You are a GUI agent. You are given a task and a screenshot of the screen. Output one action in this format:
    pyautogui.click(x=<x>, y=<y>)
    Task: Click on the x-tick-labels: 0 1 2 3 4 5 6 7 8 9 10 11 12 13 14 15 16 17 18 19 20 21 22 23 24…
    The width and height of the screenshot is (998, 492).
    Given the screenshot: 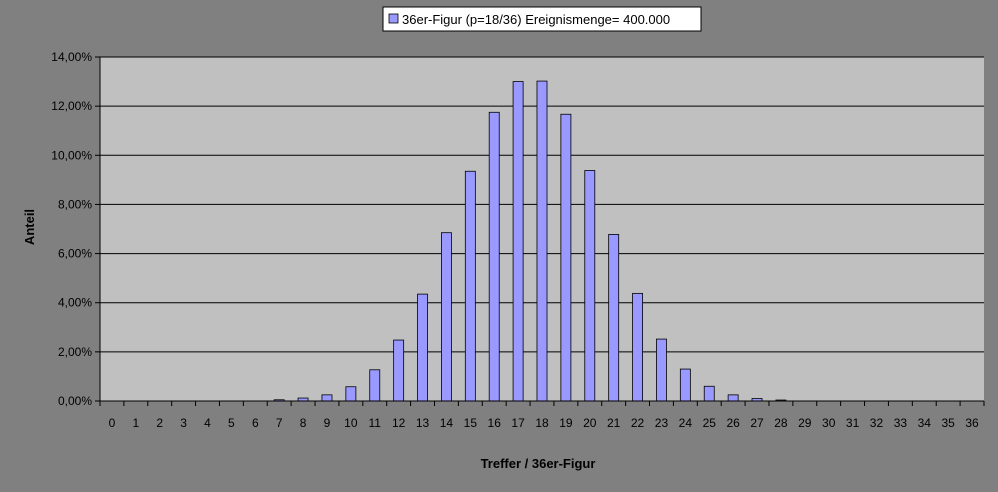 What is the action you would take?
    pyautogui.click(x=544, y=423)
    